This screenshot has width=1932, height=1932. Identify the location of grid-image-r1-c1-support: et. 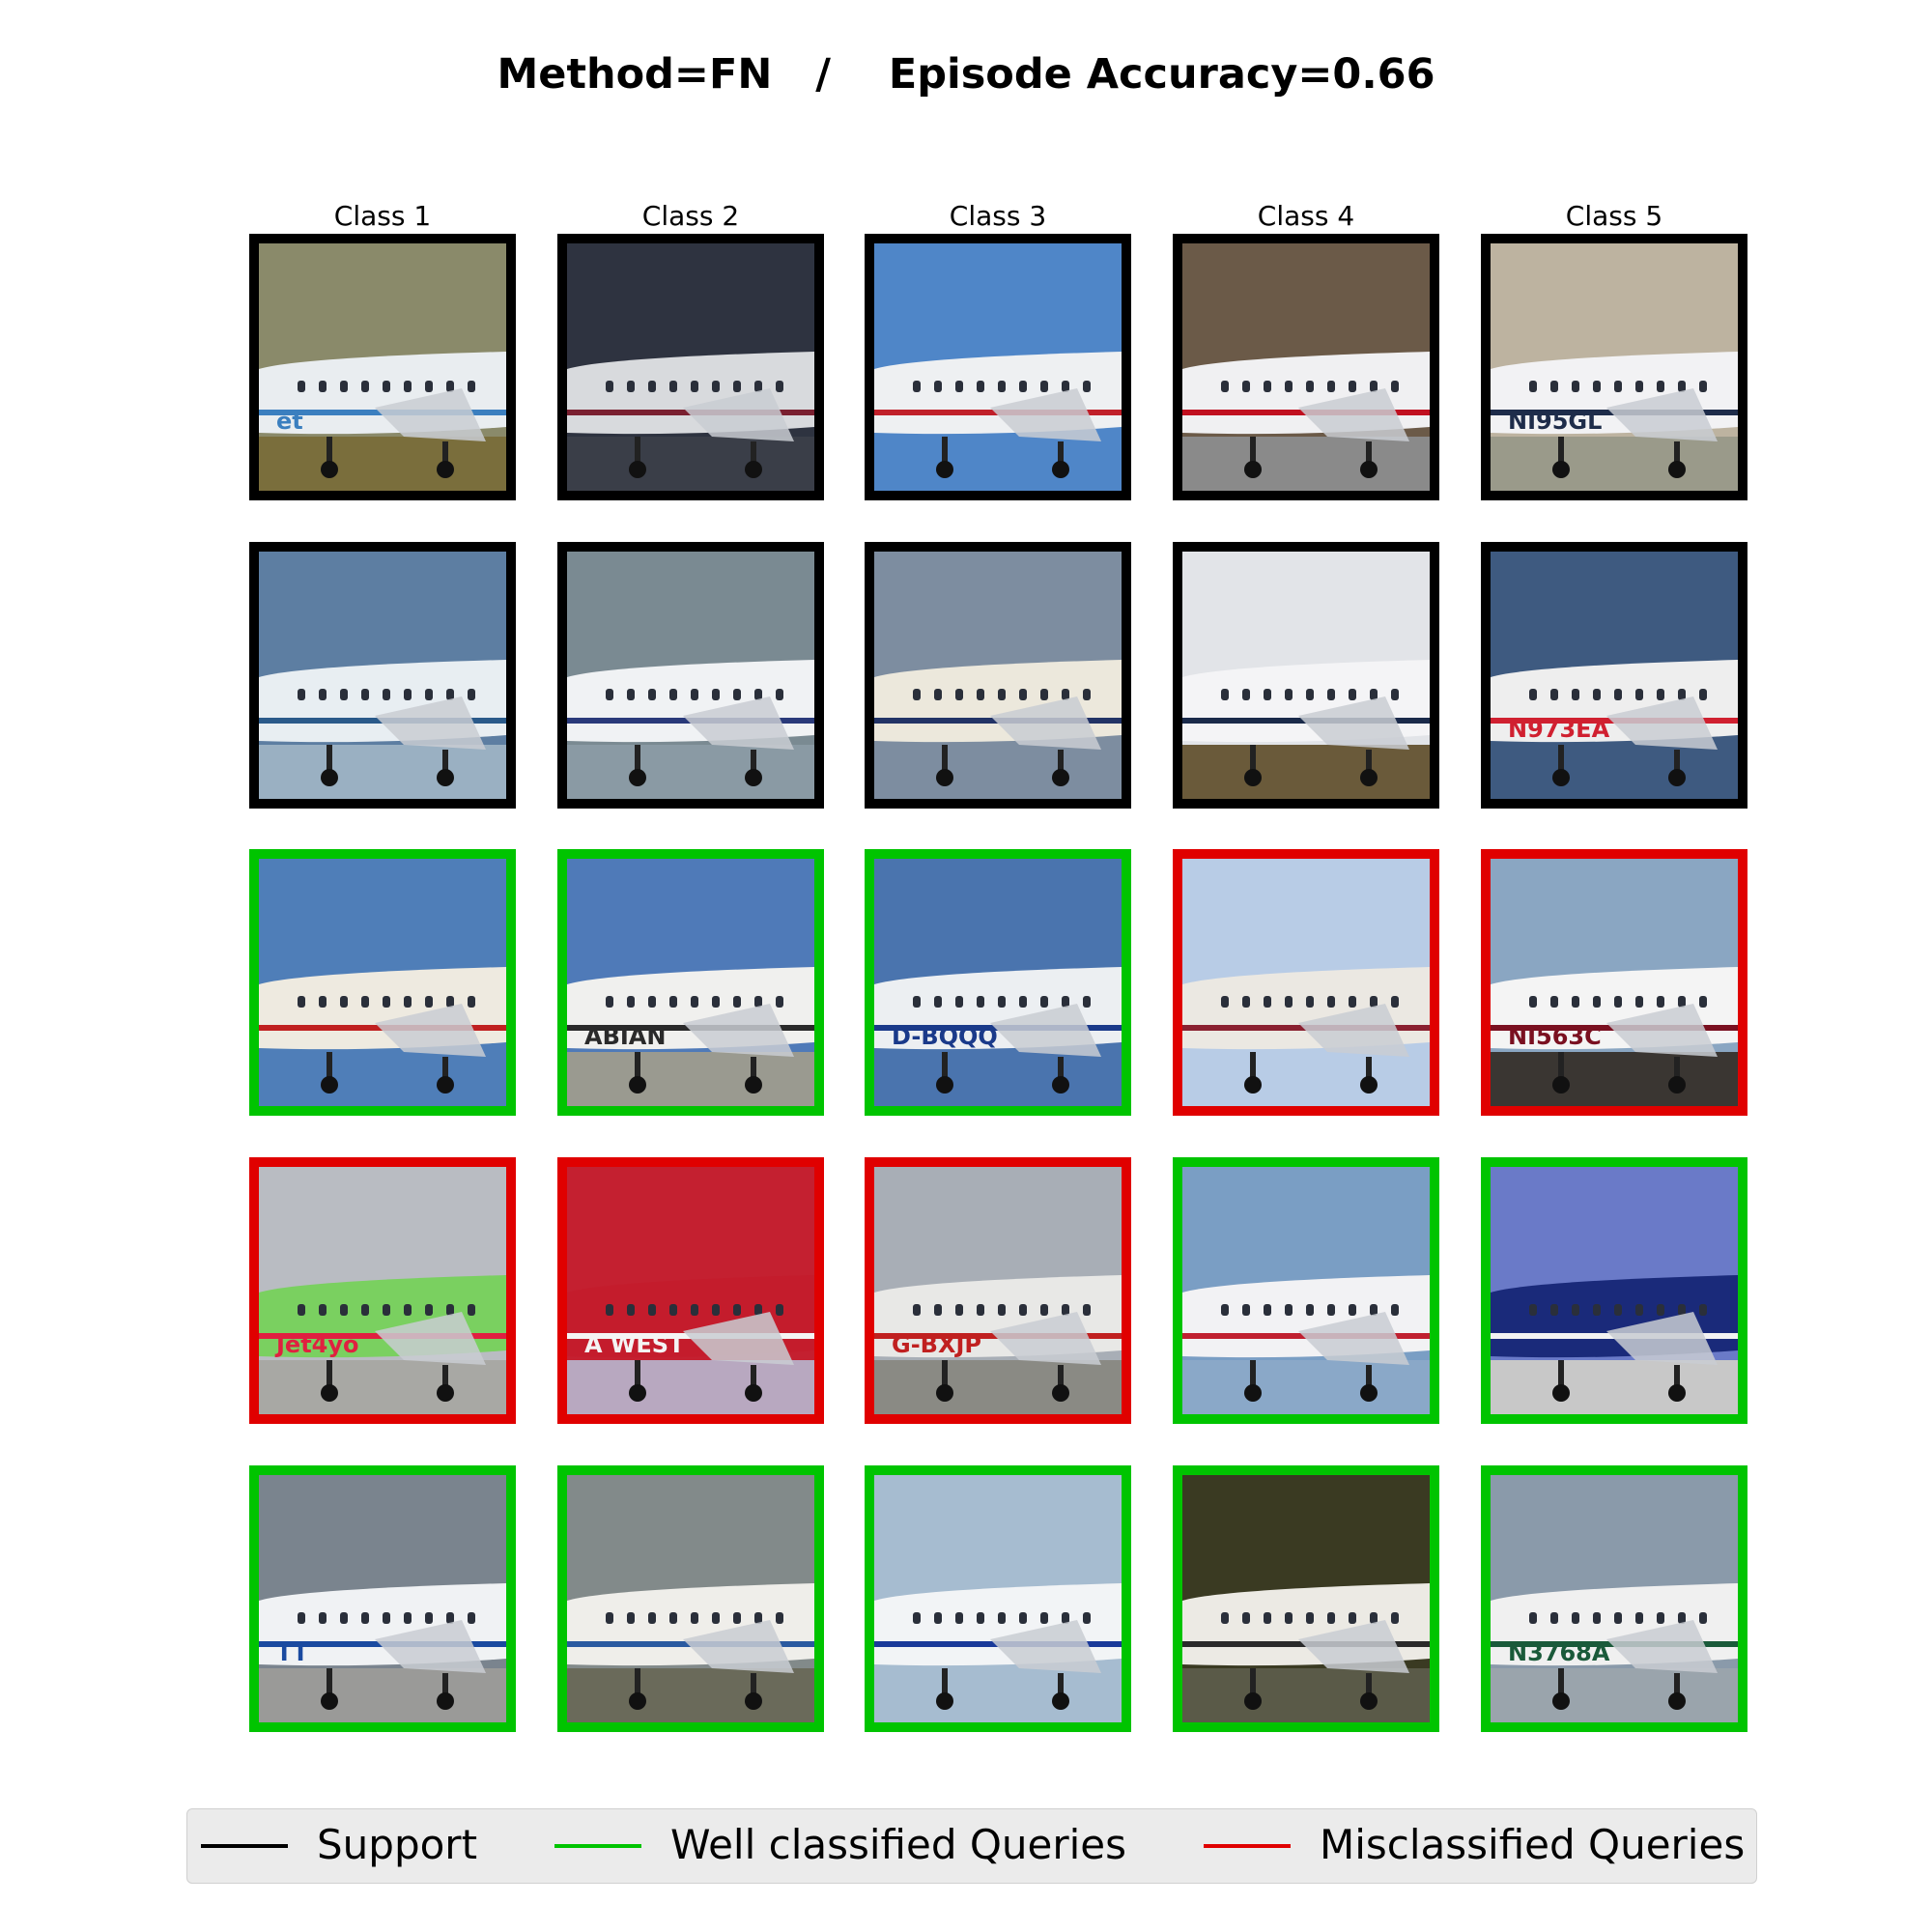
(382, 367).